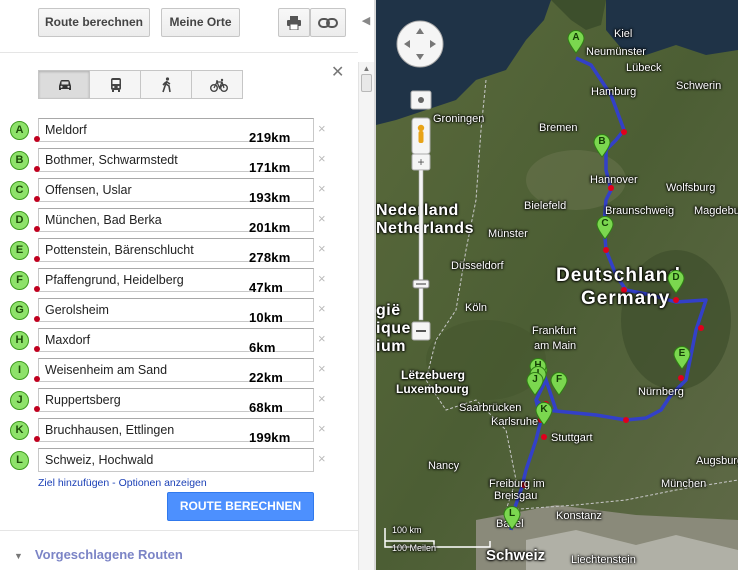 The image size is (738, 570). Describe the element at coordinates (459, 119) in the screenshot. I see `map-city-label: Groningen` at that location.